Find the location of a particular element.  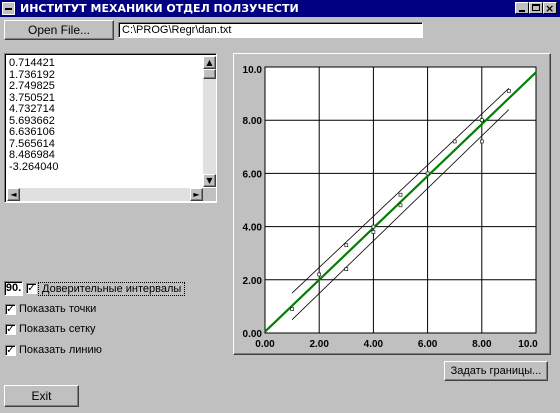

show-line-checkbox: ✓ is located at coordinates (10, 350).